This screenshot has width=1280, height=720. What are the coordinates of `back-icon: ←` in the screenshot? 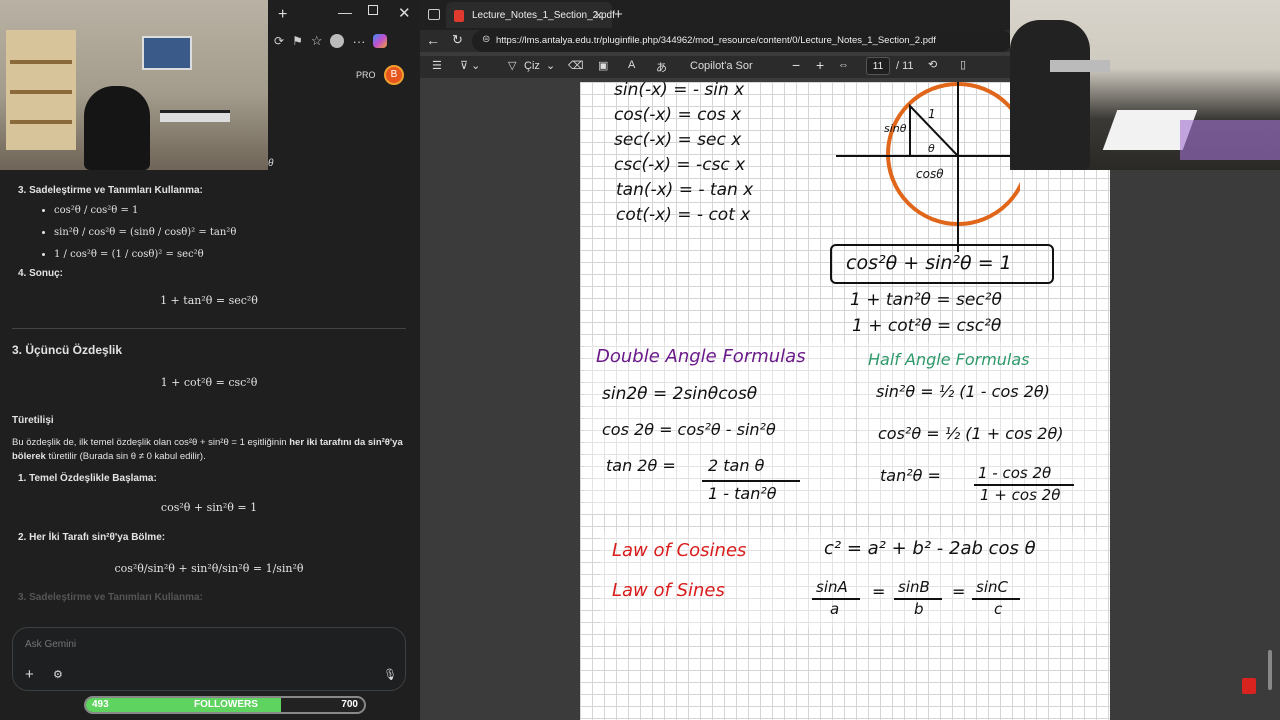 It's located at (433, 40).